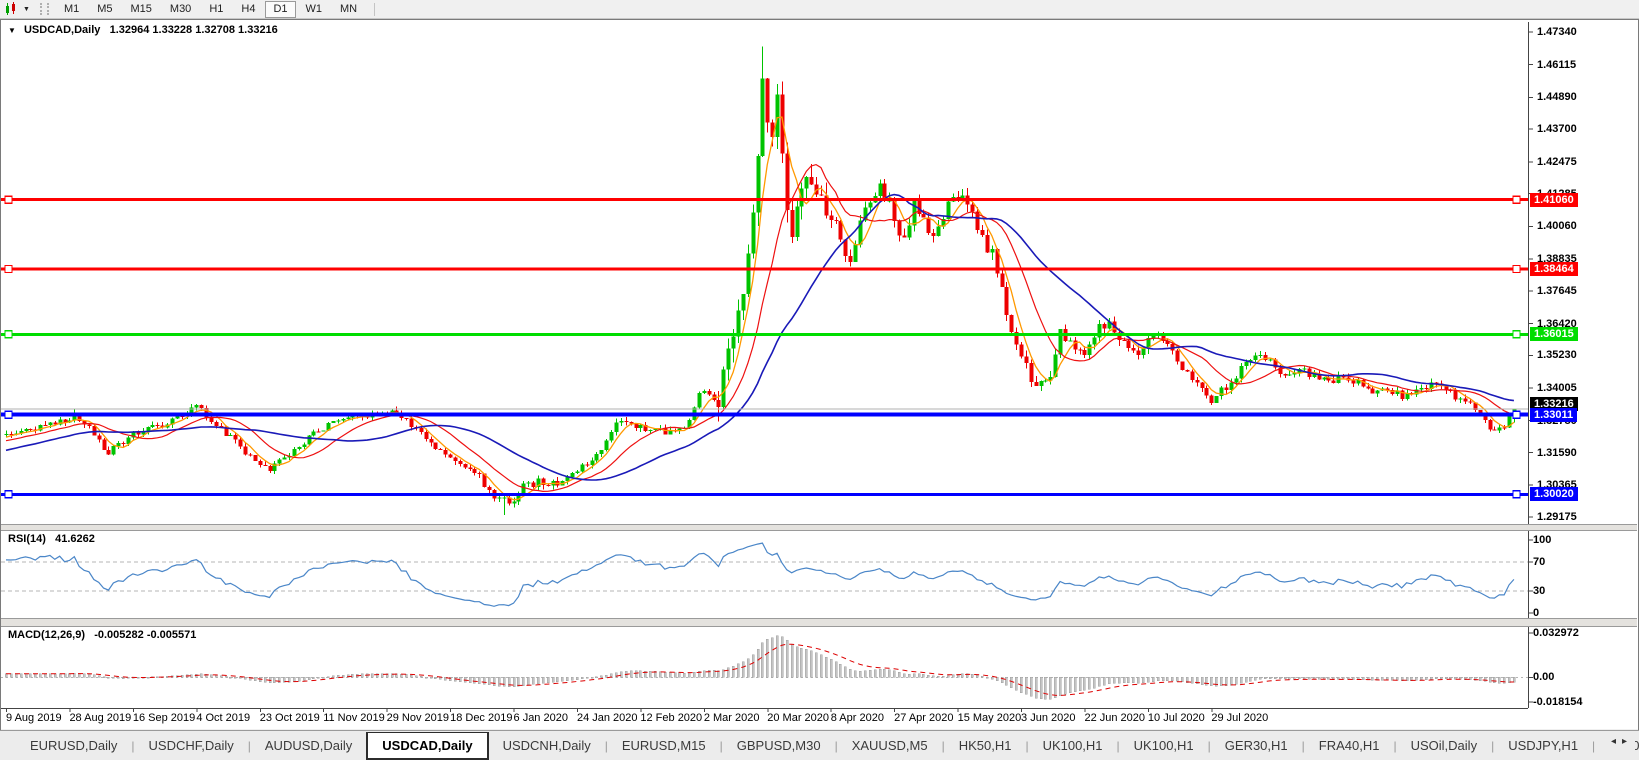 This screenshot has width=1639, height=760. Describe the element at coordinates (12, 30) in the screenshot. I see `chart-title-caret-icon: ▼` at that location.